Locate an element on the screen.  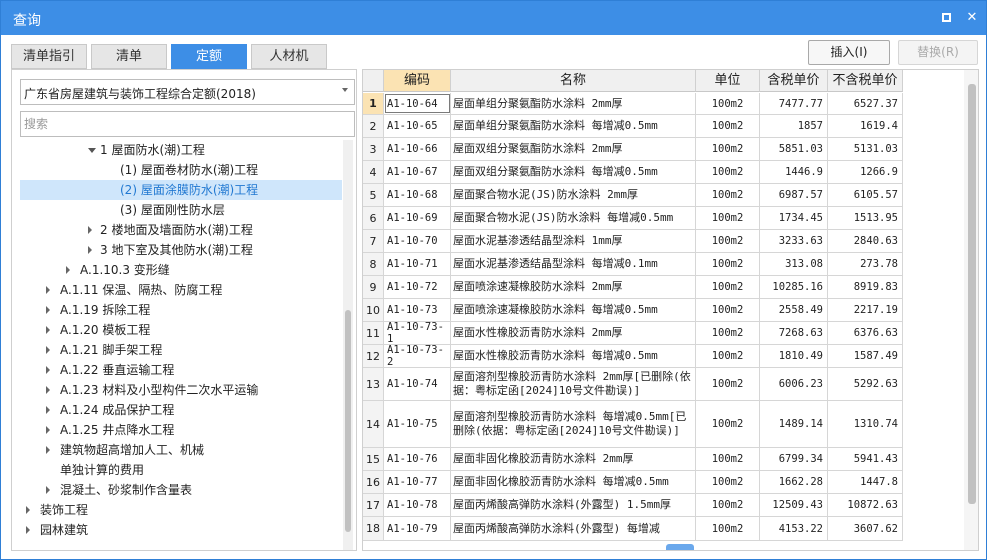
price-notax-cell: 10872.63 is located at coordinates (865, 505).